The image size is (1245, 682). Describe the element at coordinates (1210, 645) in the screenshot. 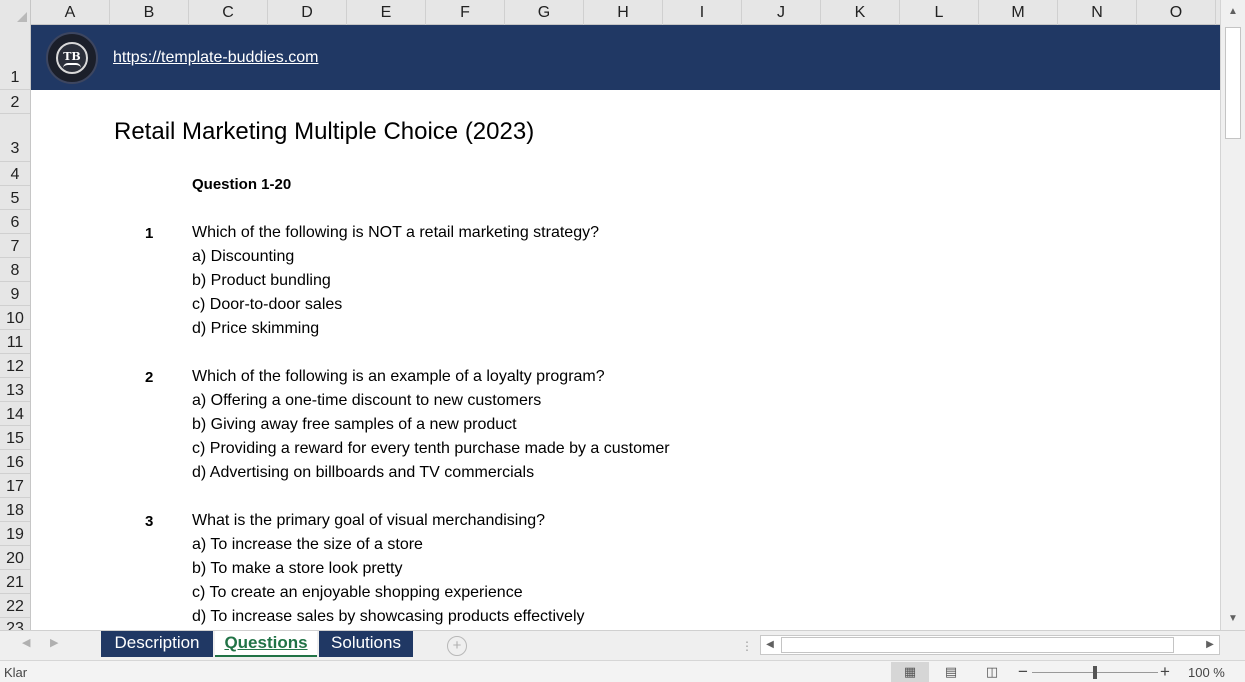

I see `scroll-right-icon: ▶` at that location.